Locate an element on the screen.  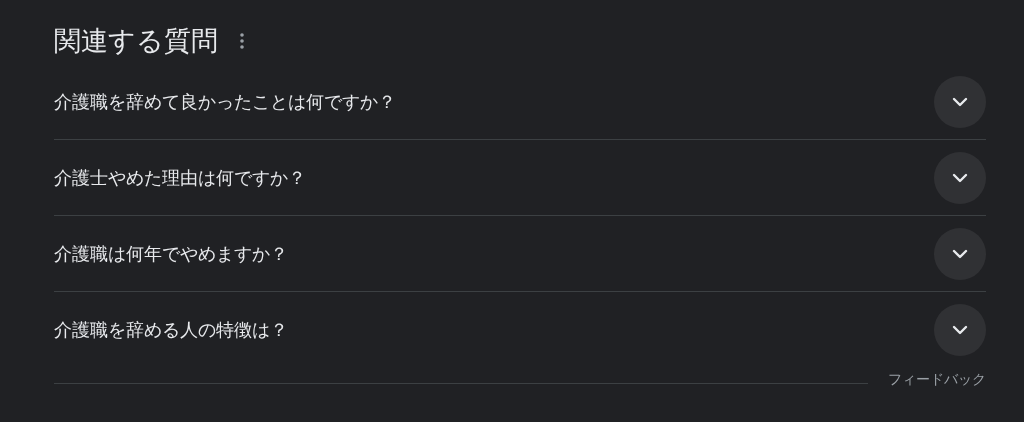
section-title: 関連する質問 is located at coordinates (136, 41).